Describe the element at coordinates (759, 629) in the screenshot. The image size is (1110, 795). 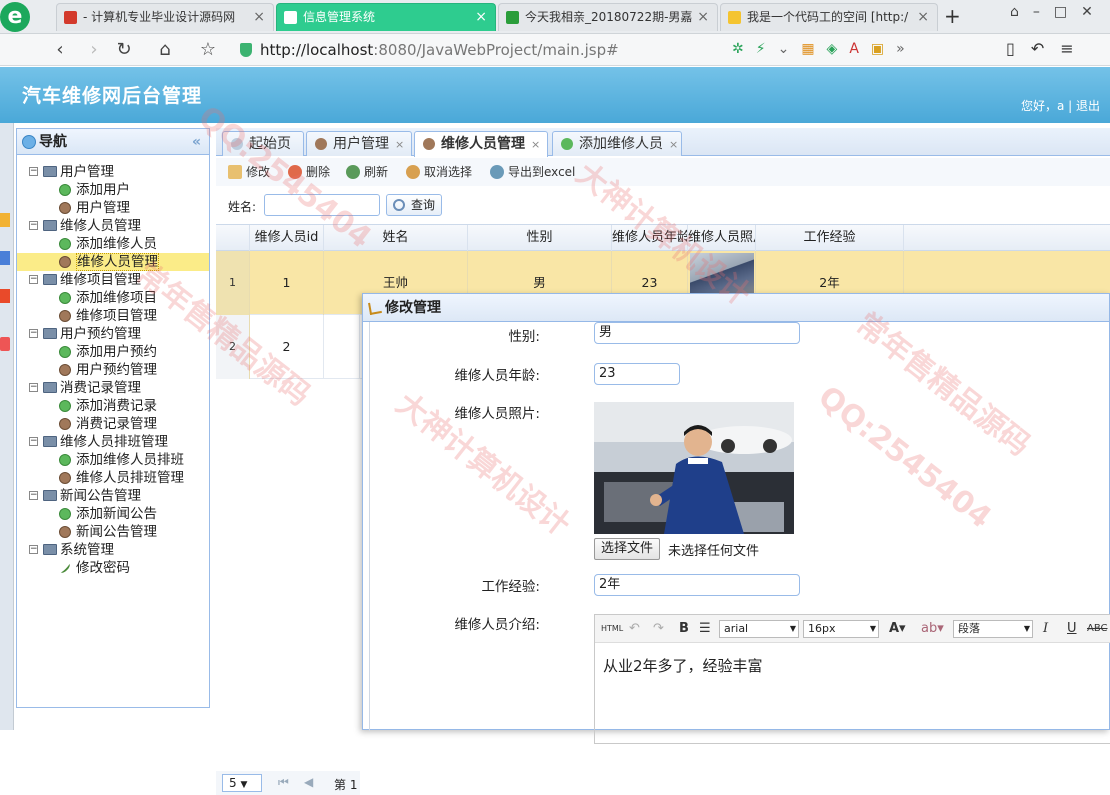
I see `font-family-select: arial ▼` at that location.